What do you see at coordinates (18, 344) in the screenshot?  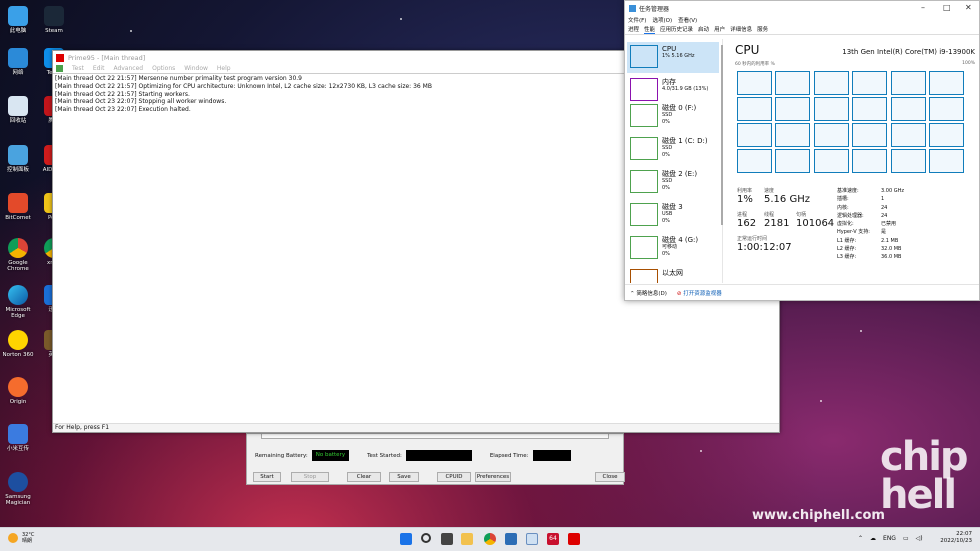 I see `desktop-icon-norton: Norton 360` at bounding box center [18, 344].